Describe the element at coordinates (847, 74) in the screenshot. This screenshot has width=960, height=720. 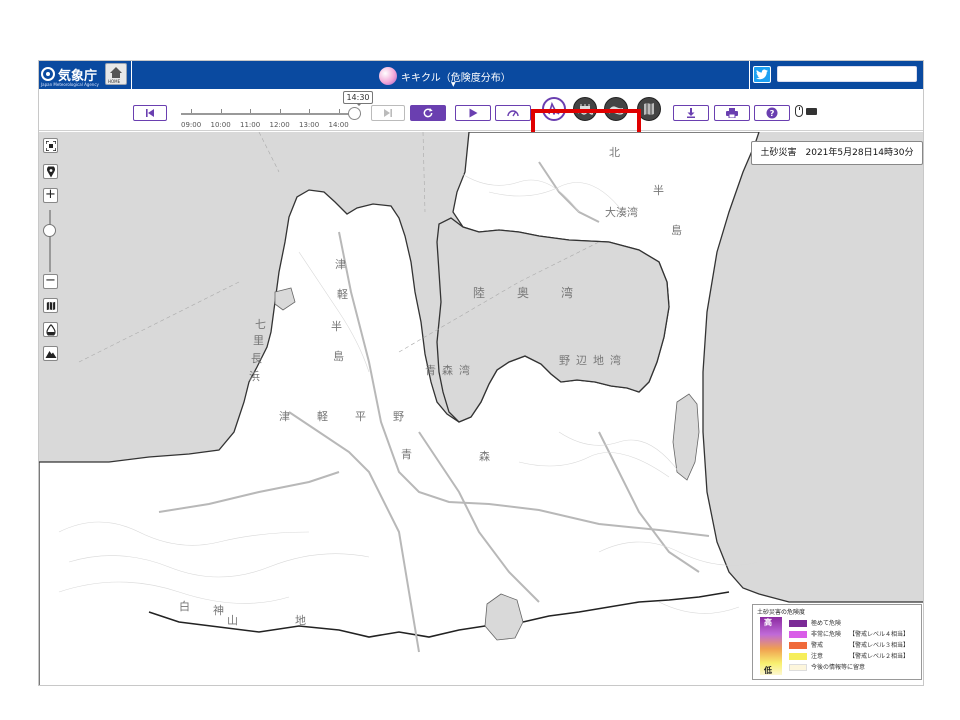
I see `search-input` at that location.